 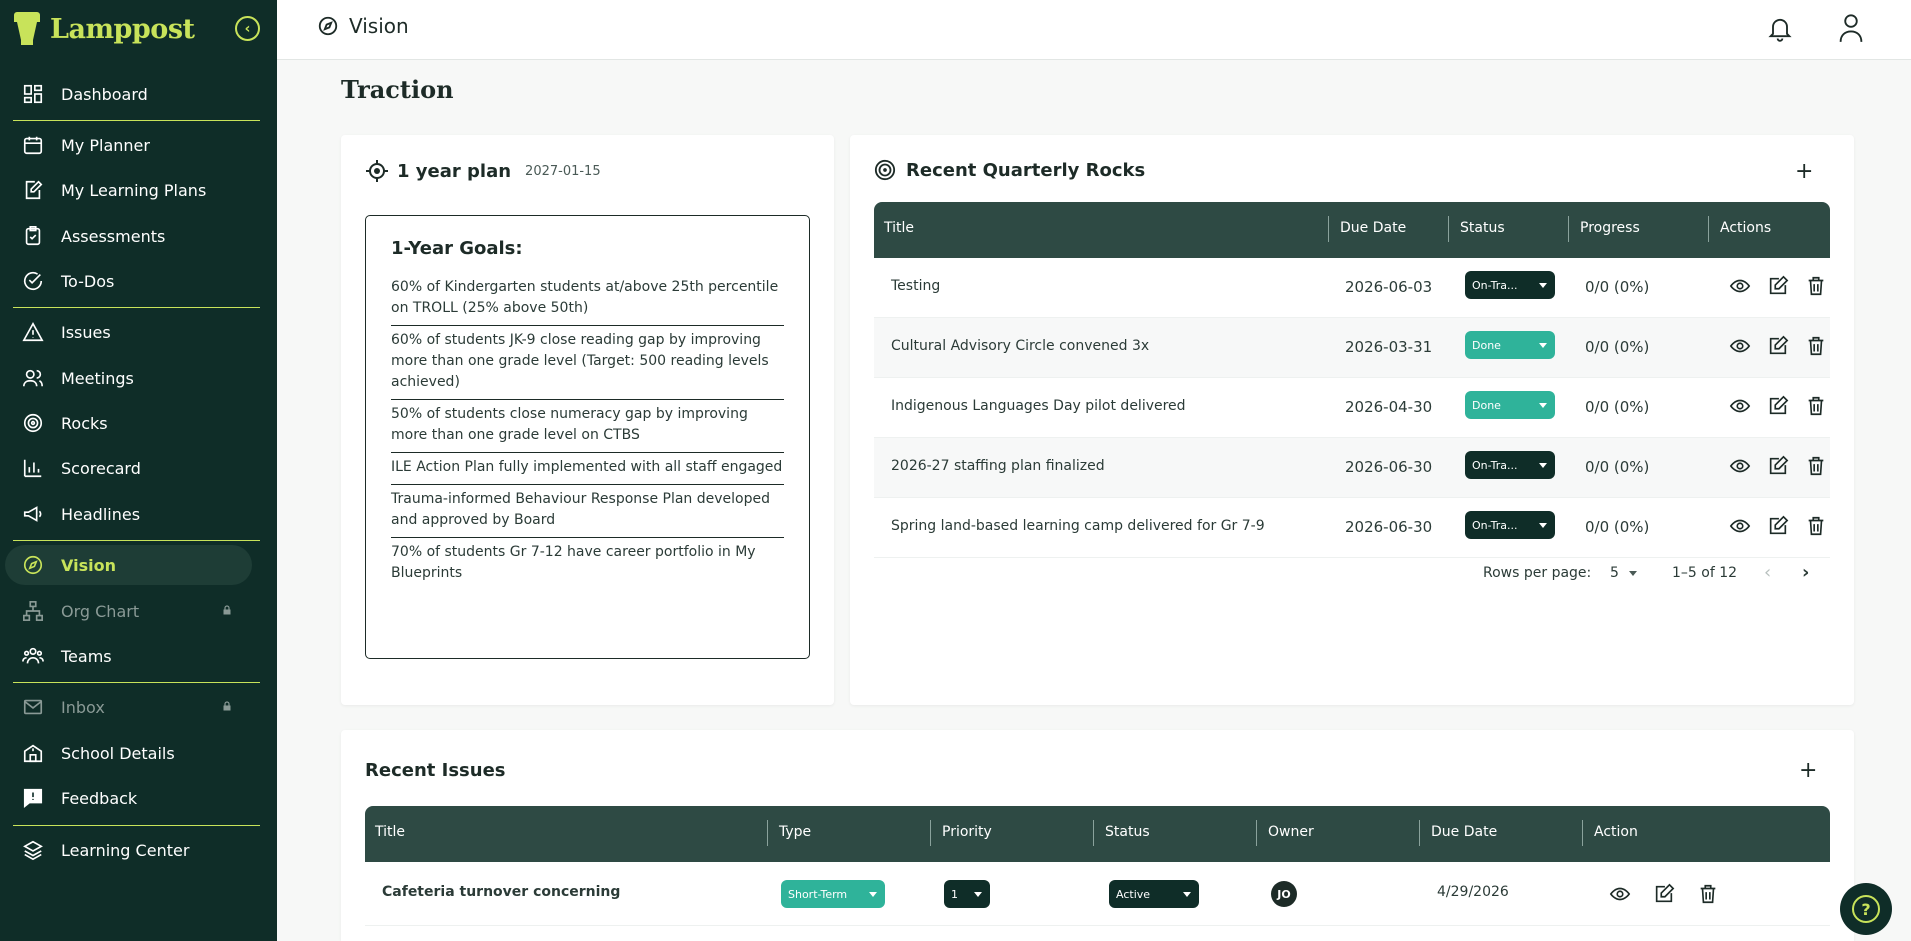 I want to click on issue-due-date: 4/29/2026, so click(x=1473, y=892).